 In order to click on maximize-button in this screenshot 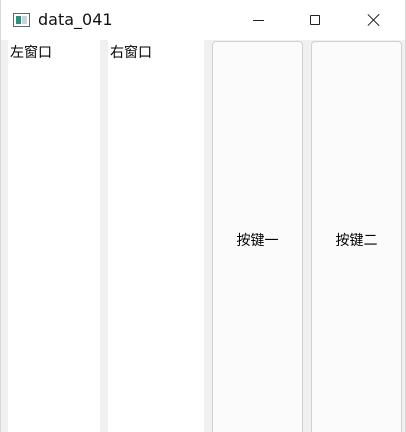, I will do `click(315, 20)`.